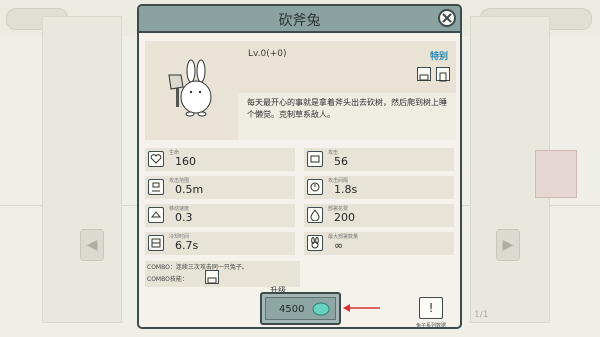 The height and width of the screenshot is (337, 600). Describe the element at coordinates (346, 189) in the screenshot. I see `stat-value: 1.8s` at that location.